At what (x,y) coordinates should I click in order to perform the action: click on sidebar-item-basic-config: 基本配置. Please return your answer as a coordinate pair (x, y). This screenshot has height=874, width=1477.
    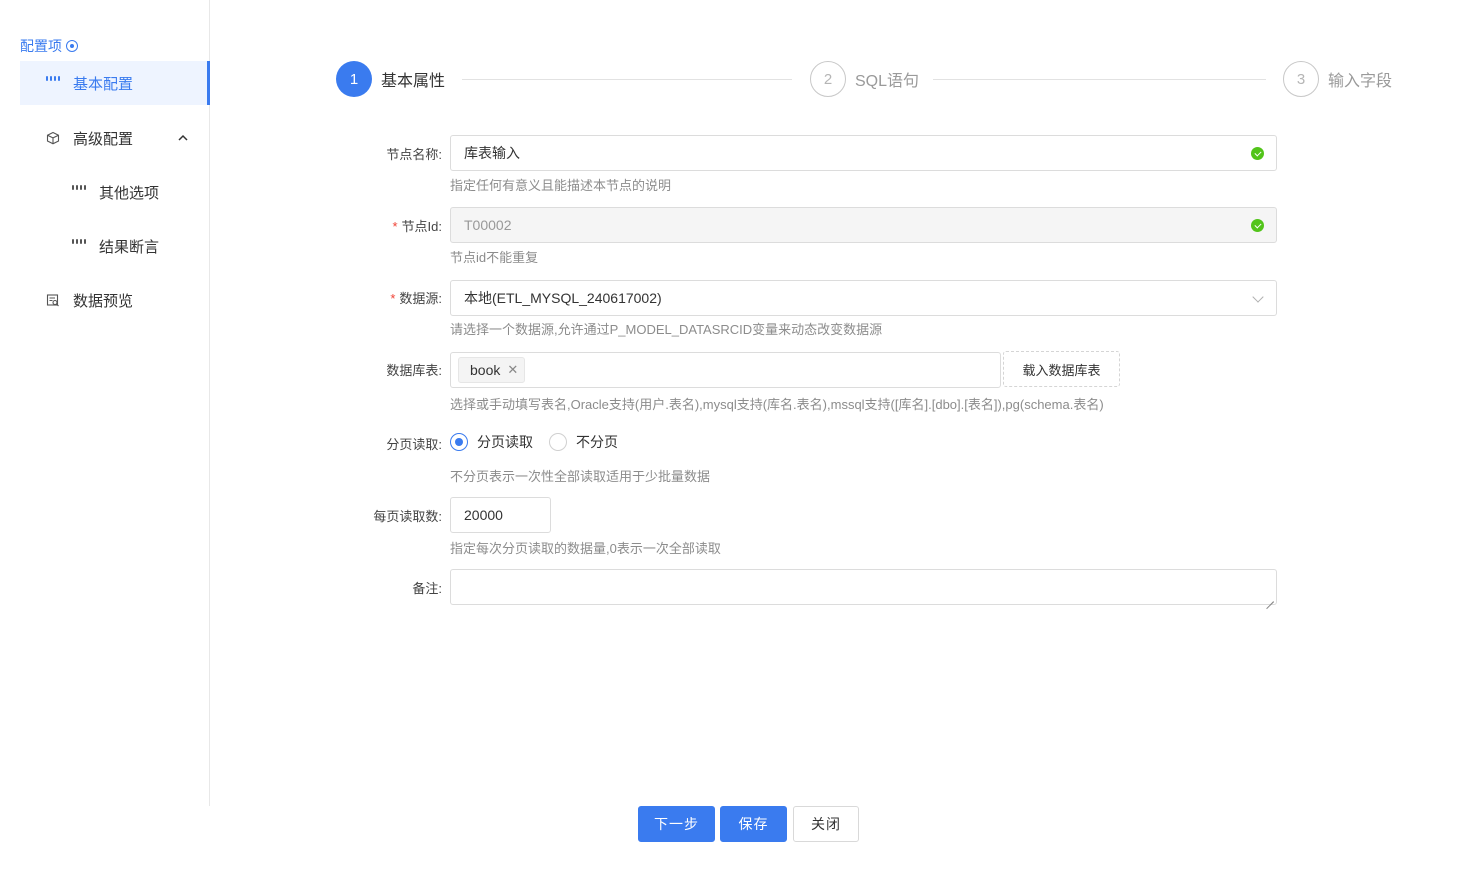
    Looking at the image, I should click on (115, 83).